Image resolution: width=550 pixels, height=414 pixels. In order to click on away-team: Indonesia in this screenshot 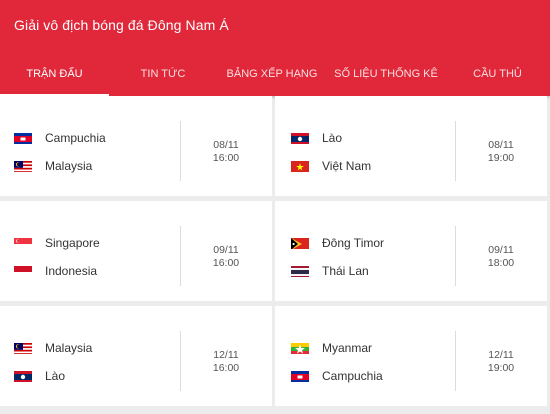, I will do `click(55, 271)`.